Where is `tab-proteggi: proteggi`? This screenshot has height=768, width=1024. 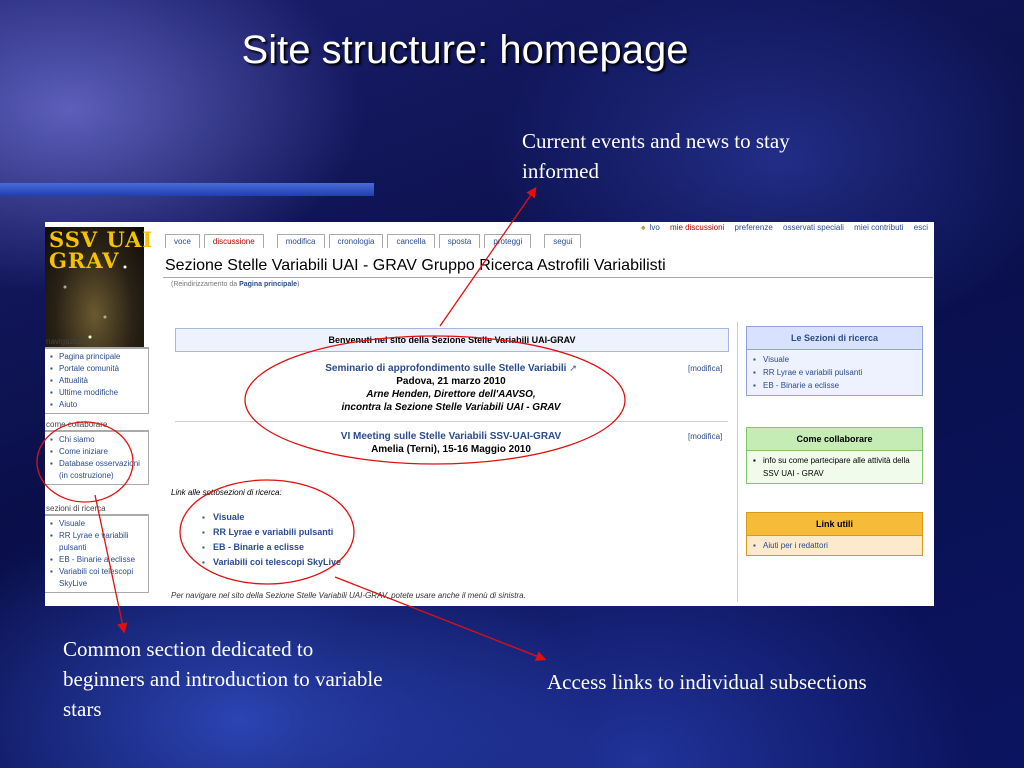
tab-proteggi: proteggi is located at coordinates (508, 241).